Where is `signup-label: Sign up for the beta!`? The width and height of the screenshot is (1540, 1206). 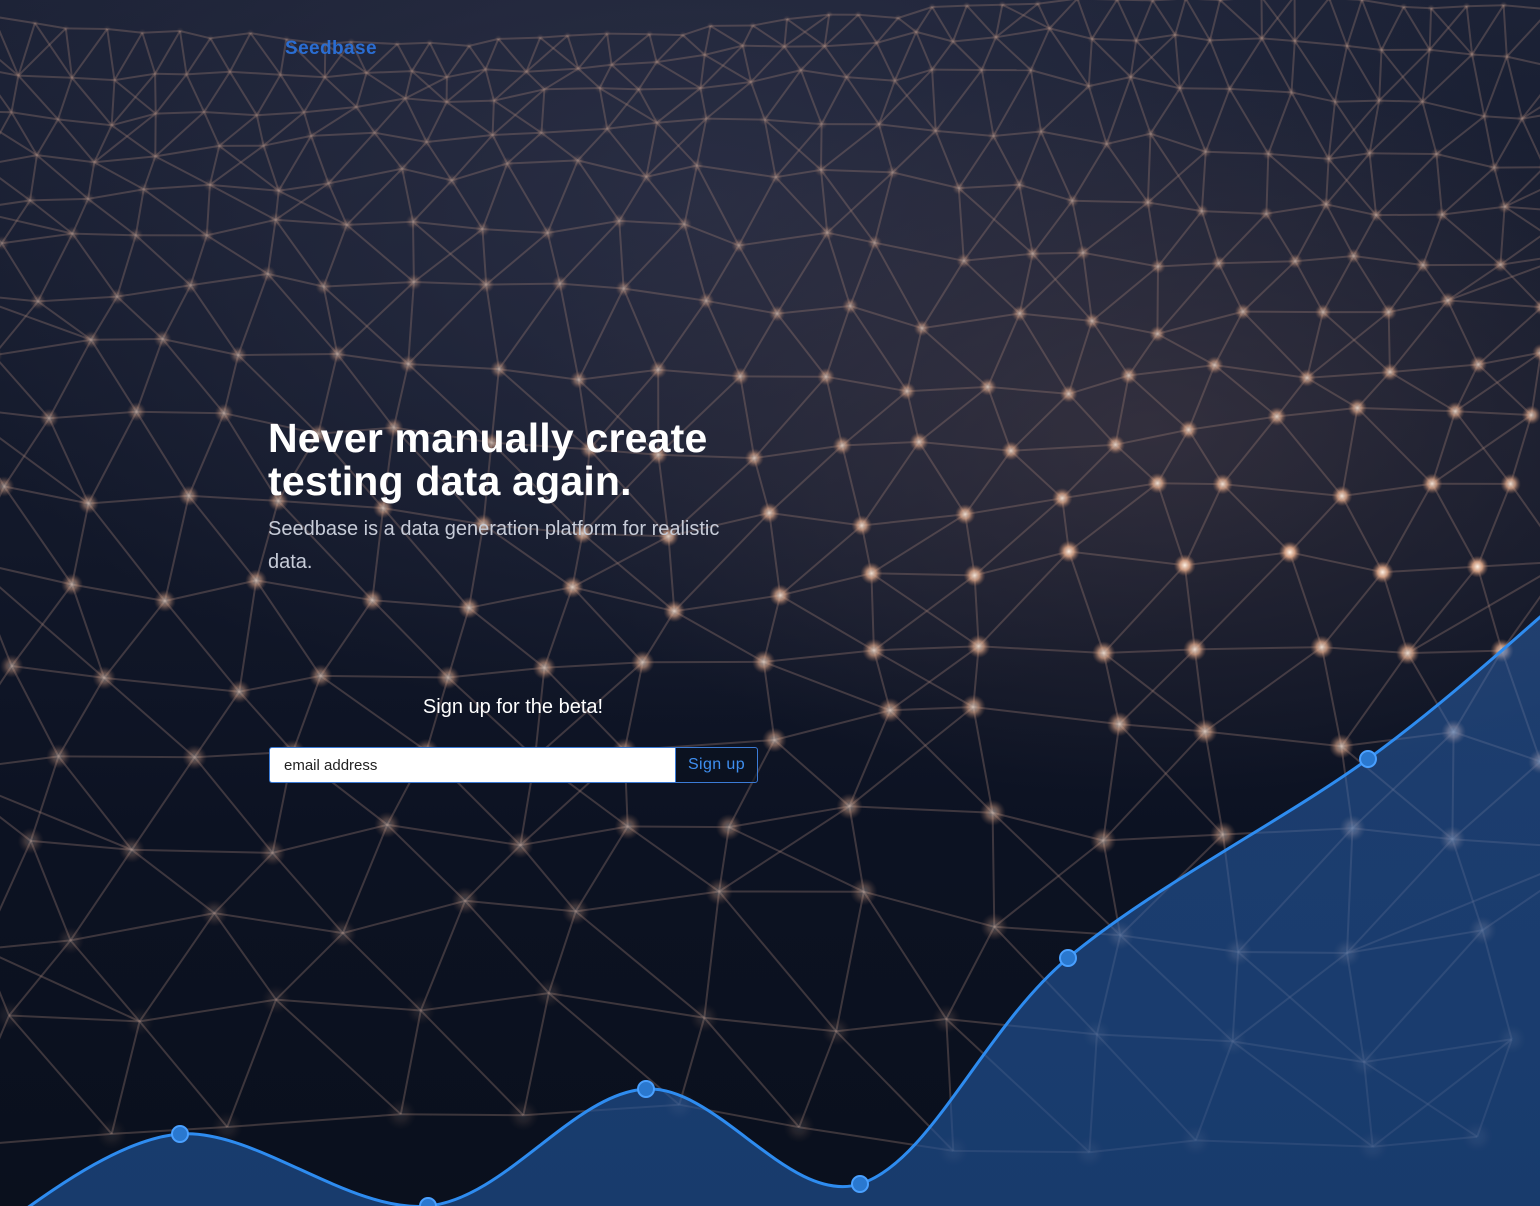 signup-label: Sign up for the beta! is located at coordinates (513, 707).